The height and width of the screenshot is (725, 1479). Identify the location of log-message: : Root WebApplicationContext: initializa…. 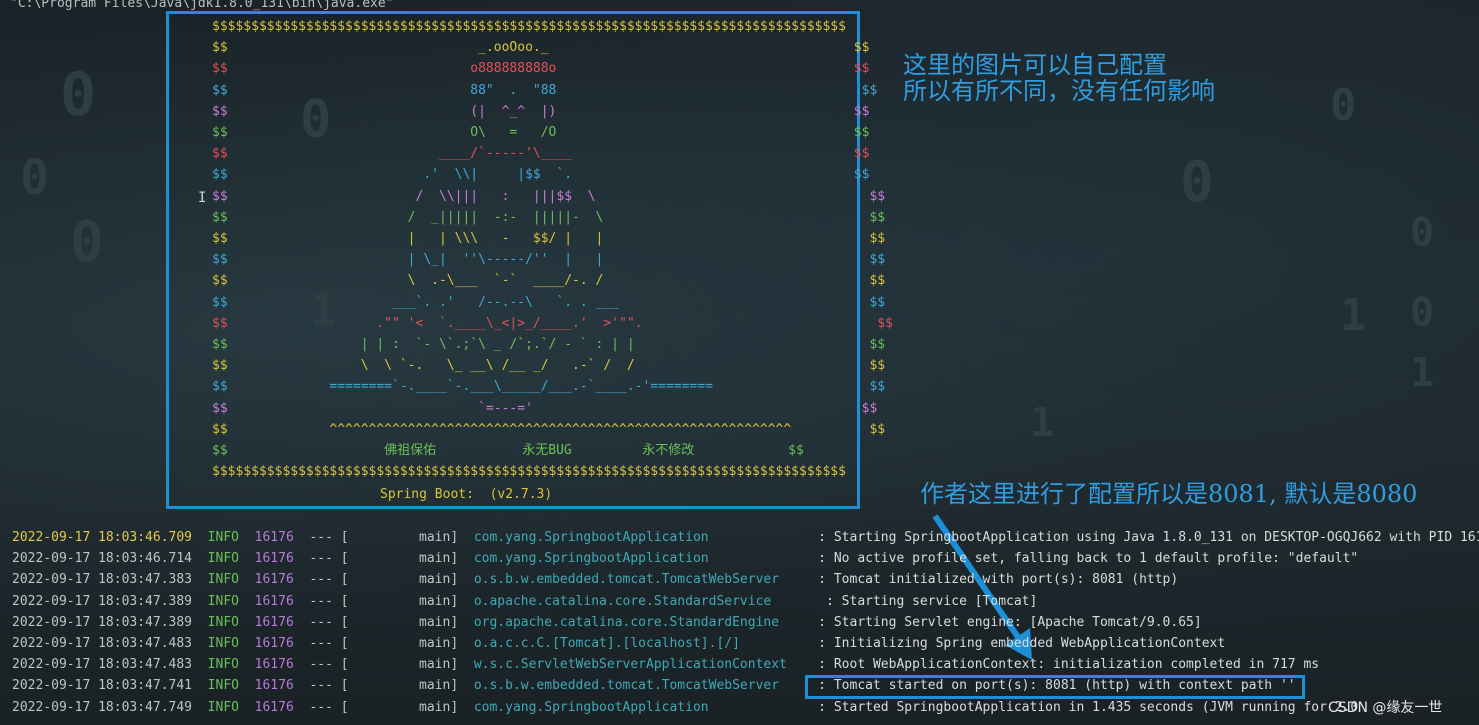
(1065, 665).